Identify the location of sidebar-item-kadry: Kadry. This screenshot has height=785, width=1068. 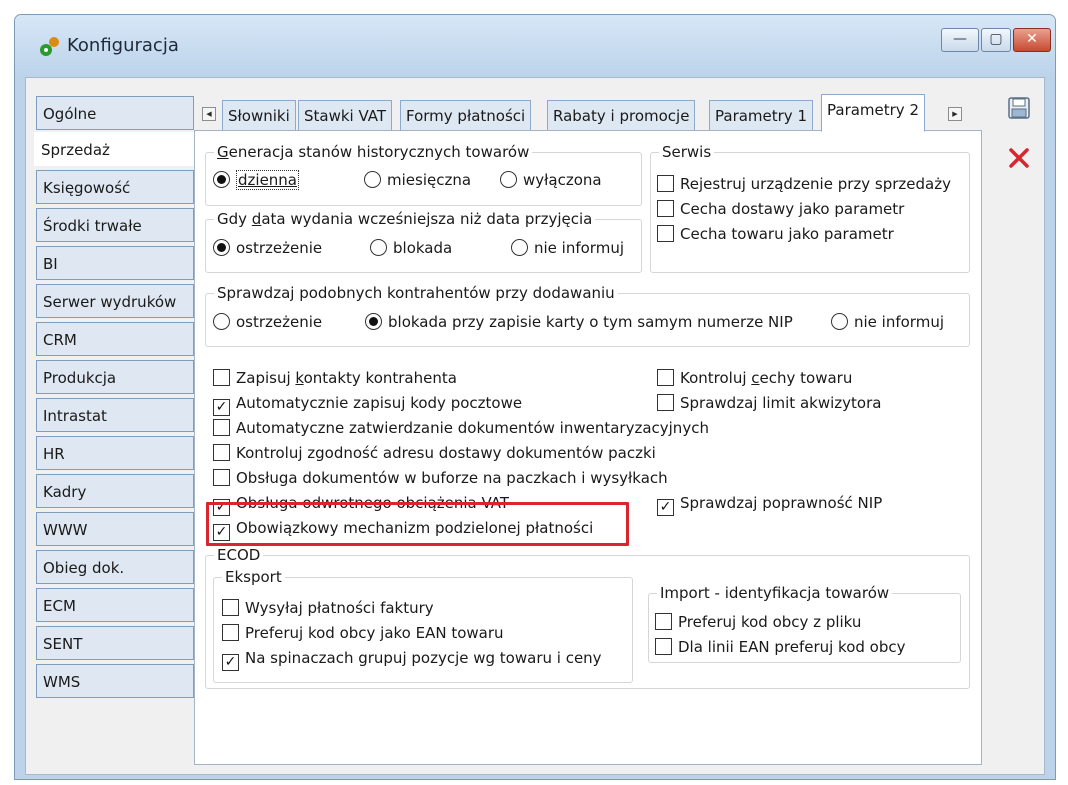
(115, 491).